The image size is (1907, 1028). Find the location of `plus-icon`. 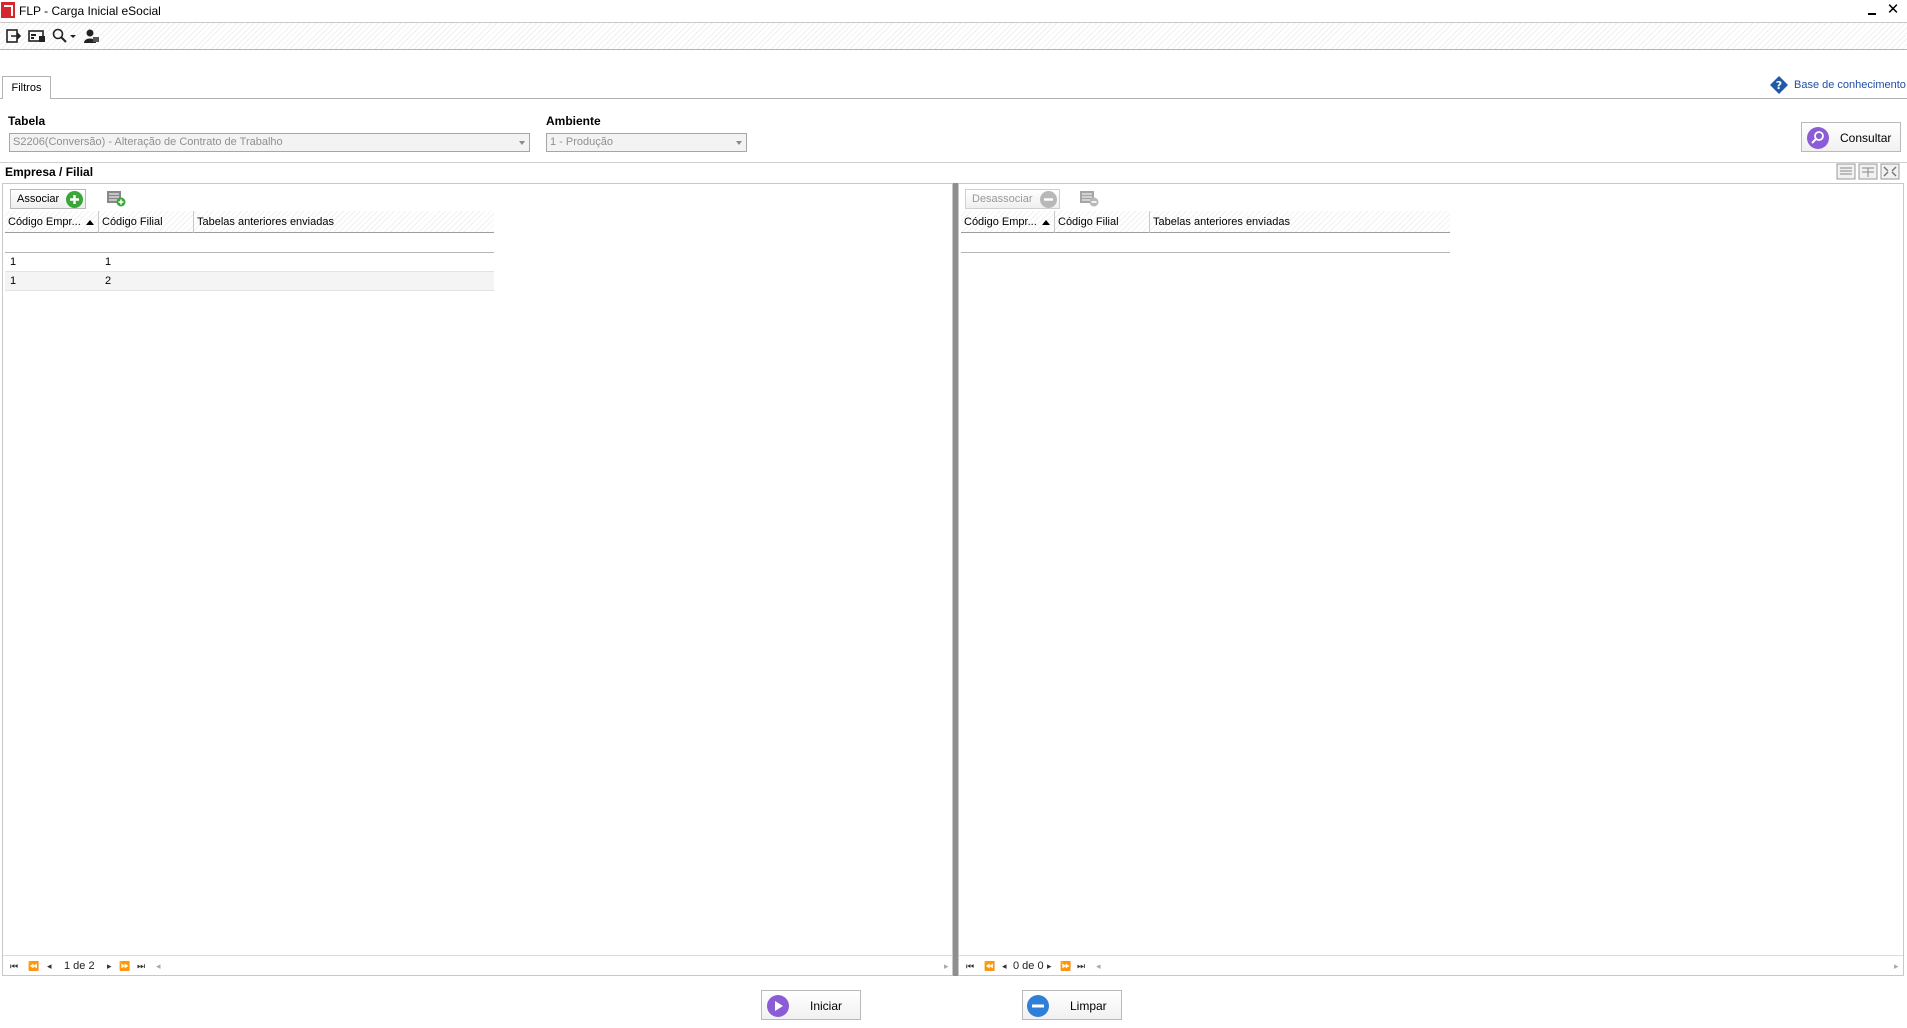

plus-icon is located at coordinates (74, 199).